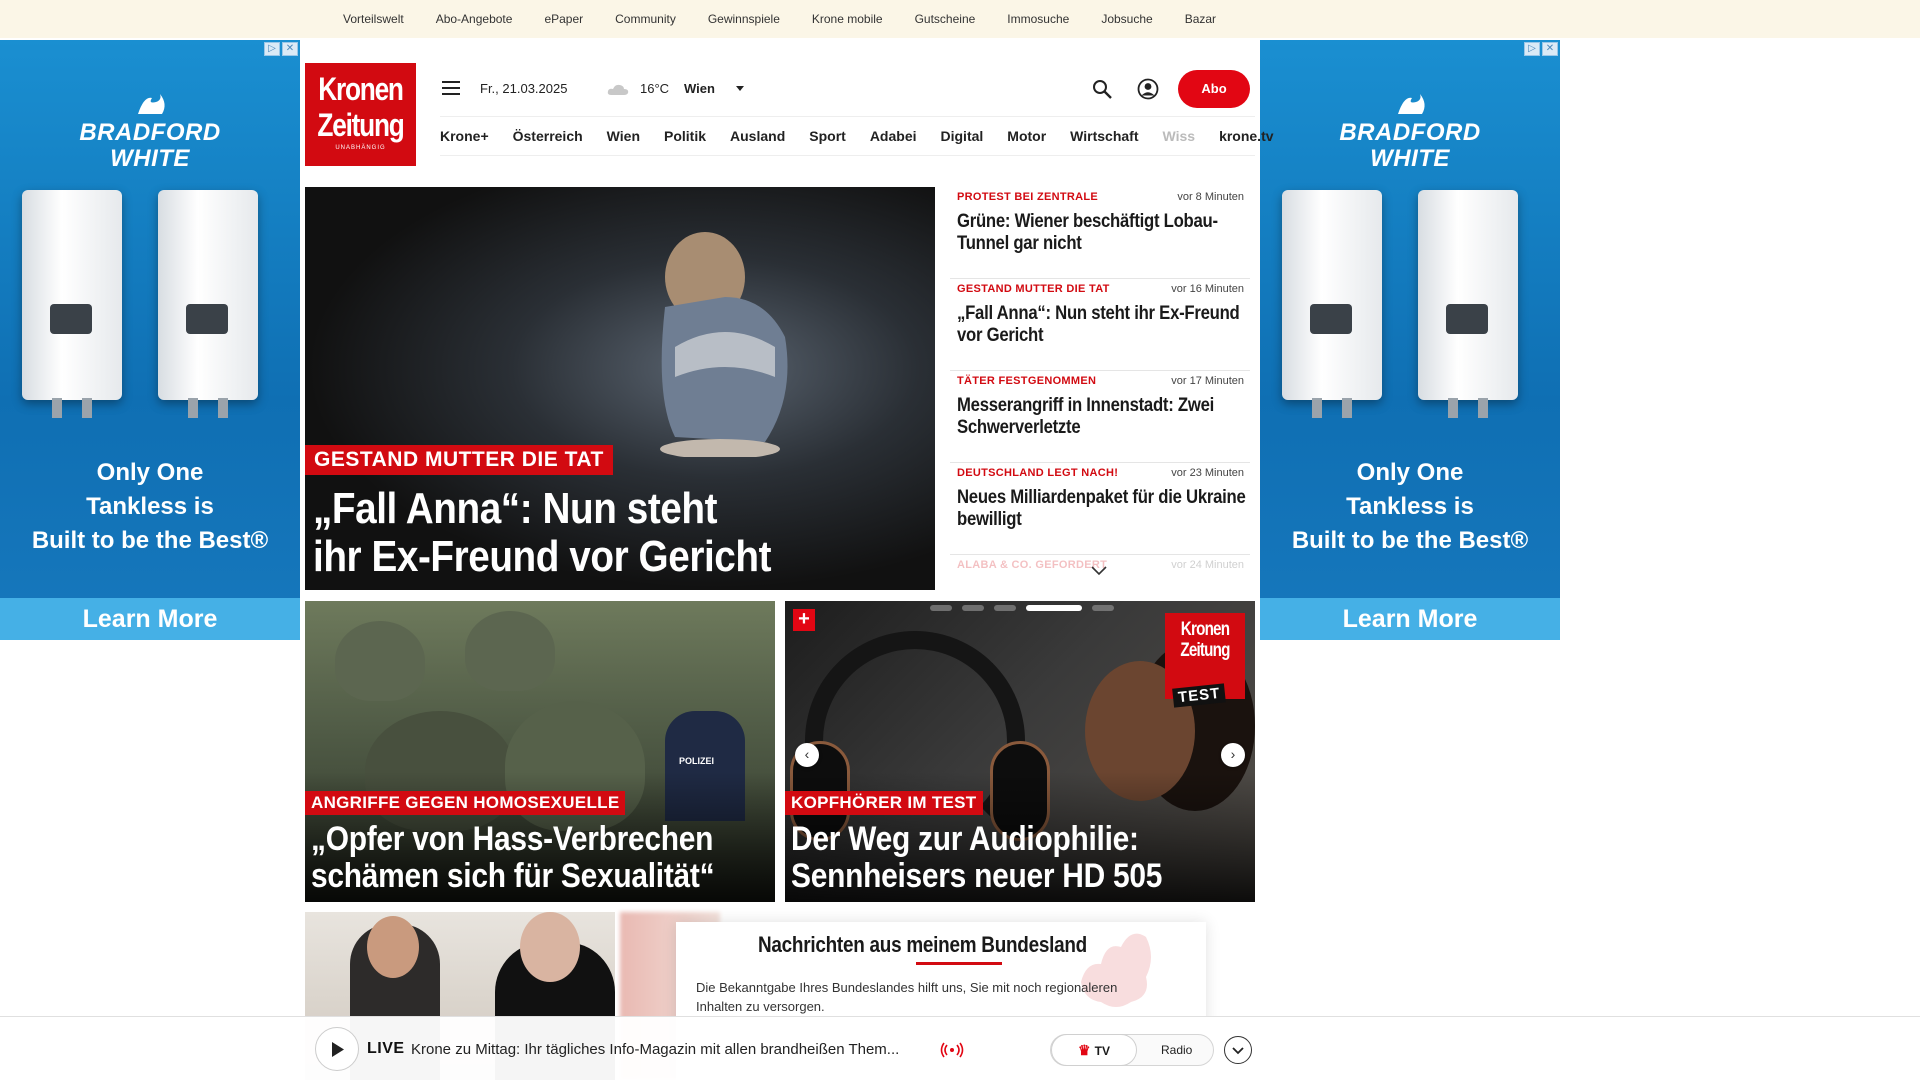 The height and width of the screenshot is (1080, 1920). Describe the element at coordinates (623, 136) in the screenshot. I see `nav-item-wien: Wien` at that location.